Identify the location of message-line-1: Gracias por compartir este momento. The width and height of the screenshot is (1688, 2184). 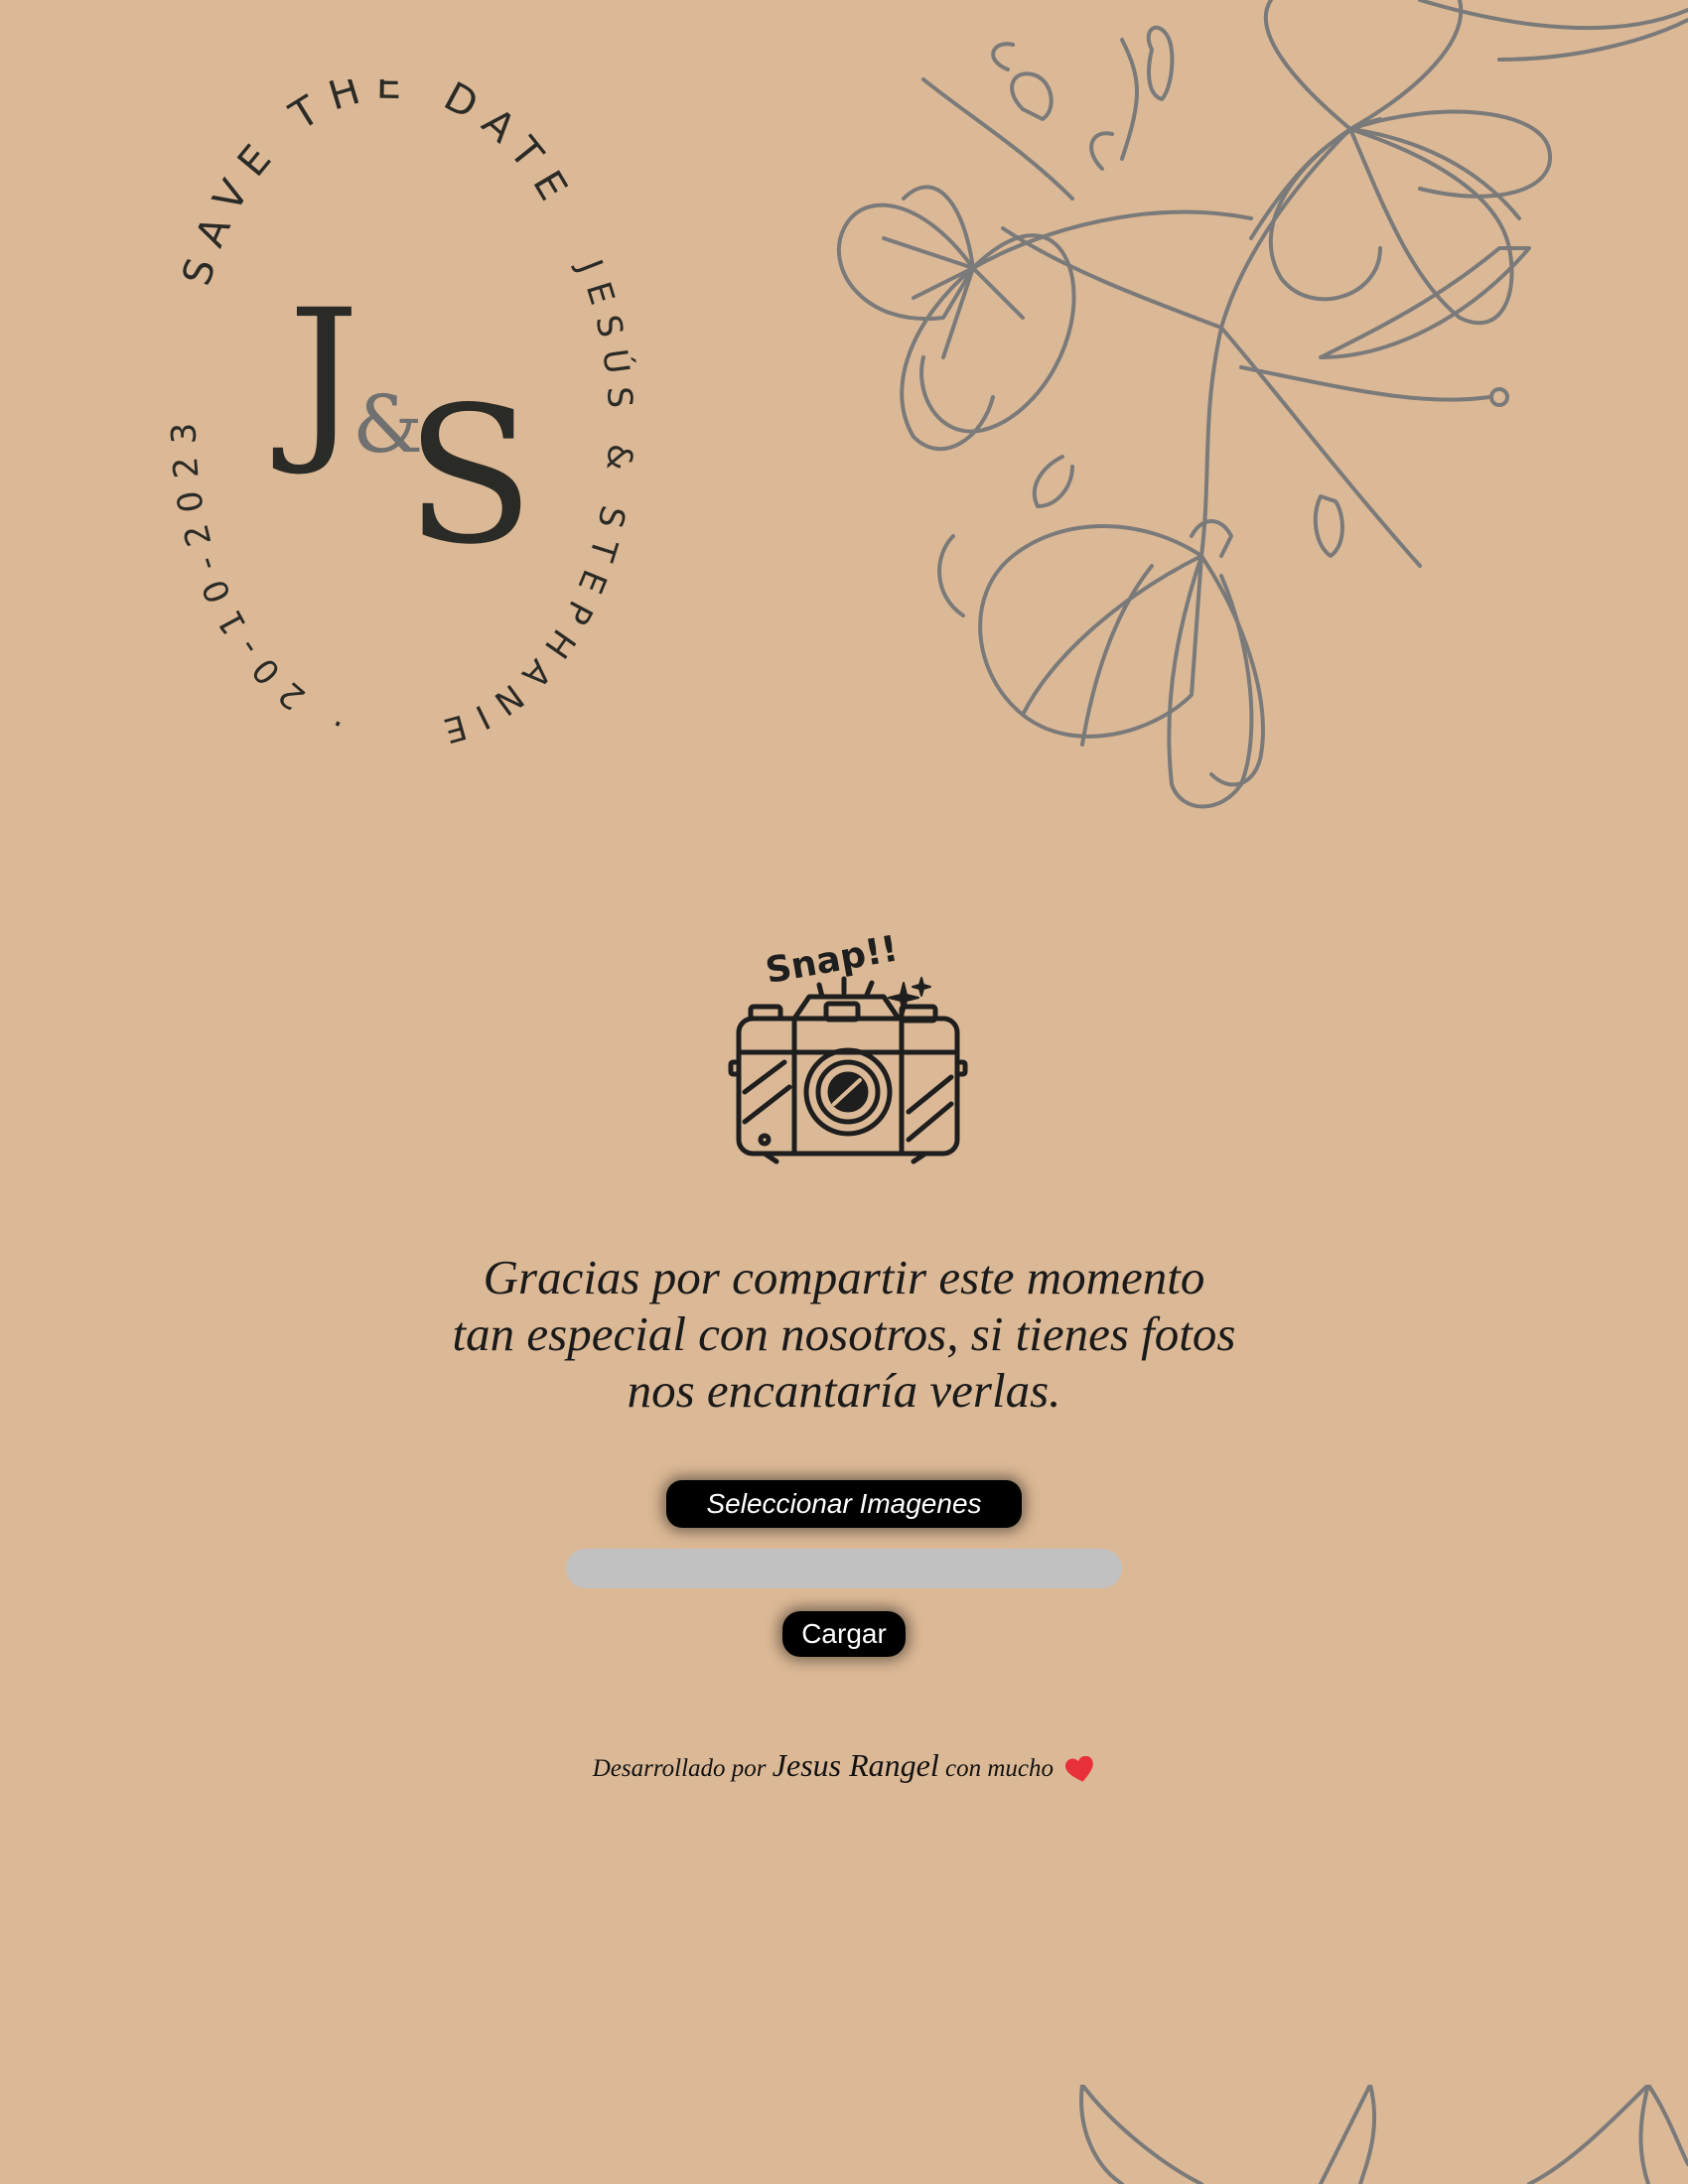
(844, 1277).